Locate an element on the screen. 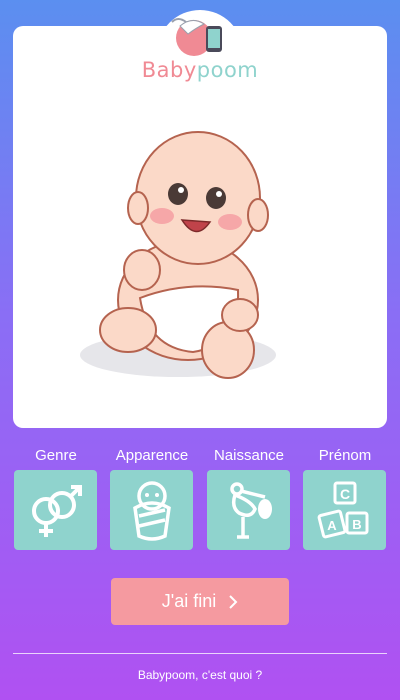  category-tile-naissance is located at coordinates (248, 510).